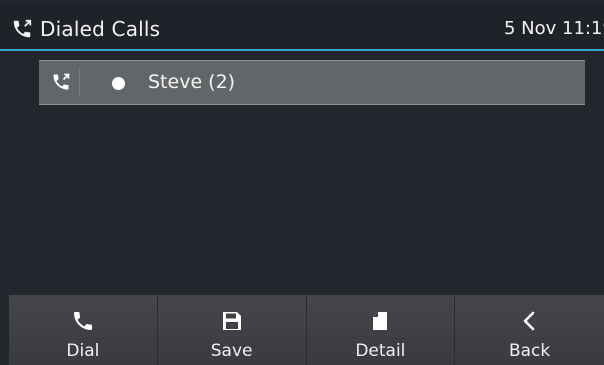 Image resolution: width=604 pixels, height=365 pixels. Describe the element at coordinates (118, 83) in the screenshot. I see `status-dot` at that location.